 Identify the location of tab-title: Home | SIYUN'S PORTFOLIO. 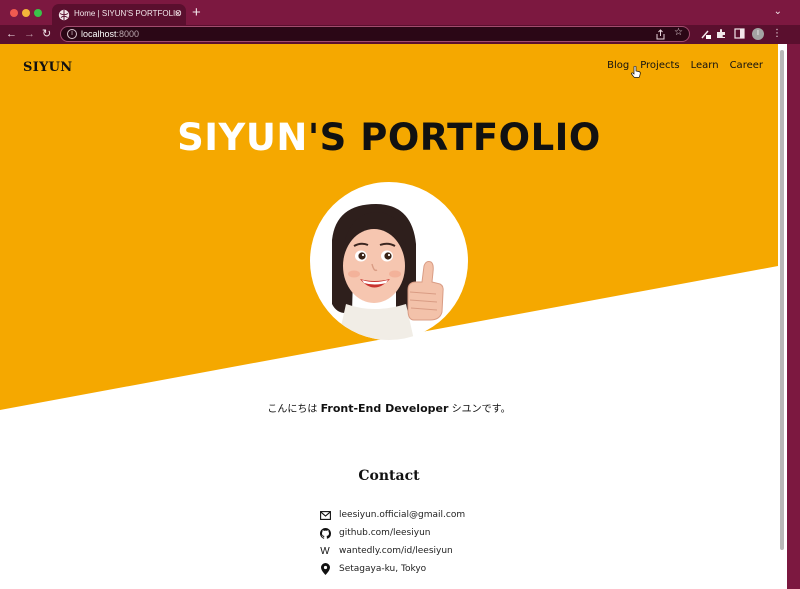
(128, 13).